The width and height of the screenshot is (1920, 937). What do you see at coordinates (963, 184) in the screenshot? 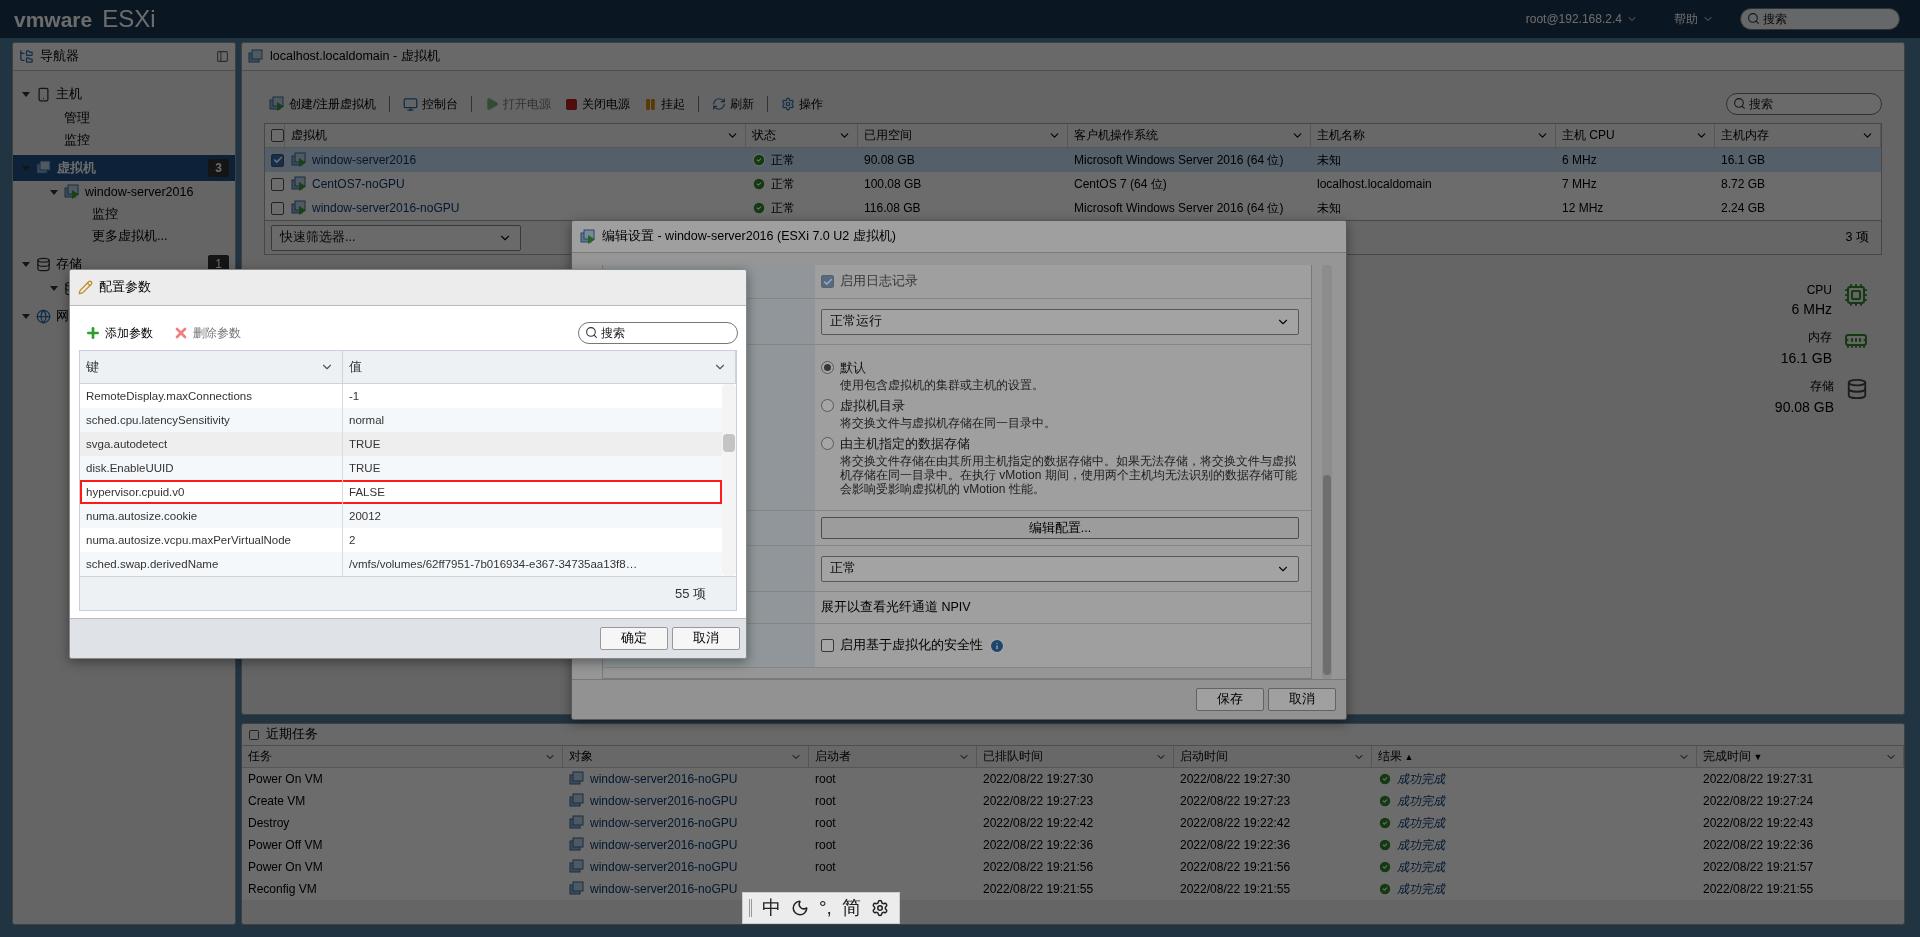
I see `table-cell: 100.08 GB` at bounding box center [963, 184].